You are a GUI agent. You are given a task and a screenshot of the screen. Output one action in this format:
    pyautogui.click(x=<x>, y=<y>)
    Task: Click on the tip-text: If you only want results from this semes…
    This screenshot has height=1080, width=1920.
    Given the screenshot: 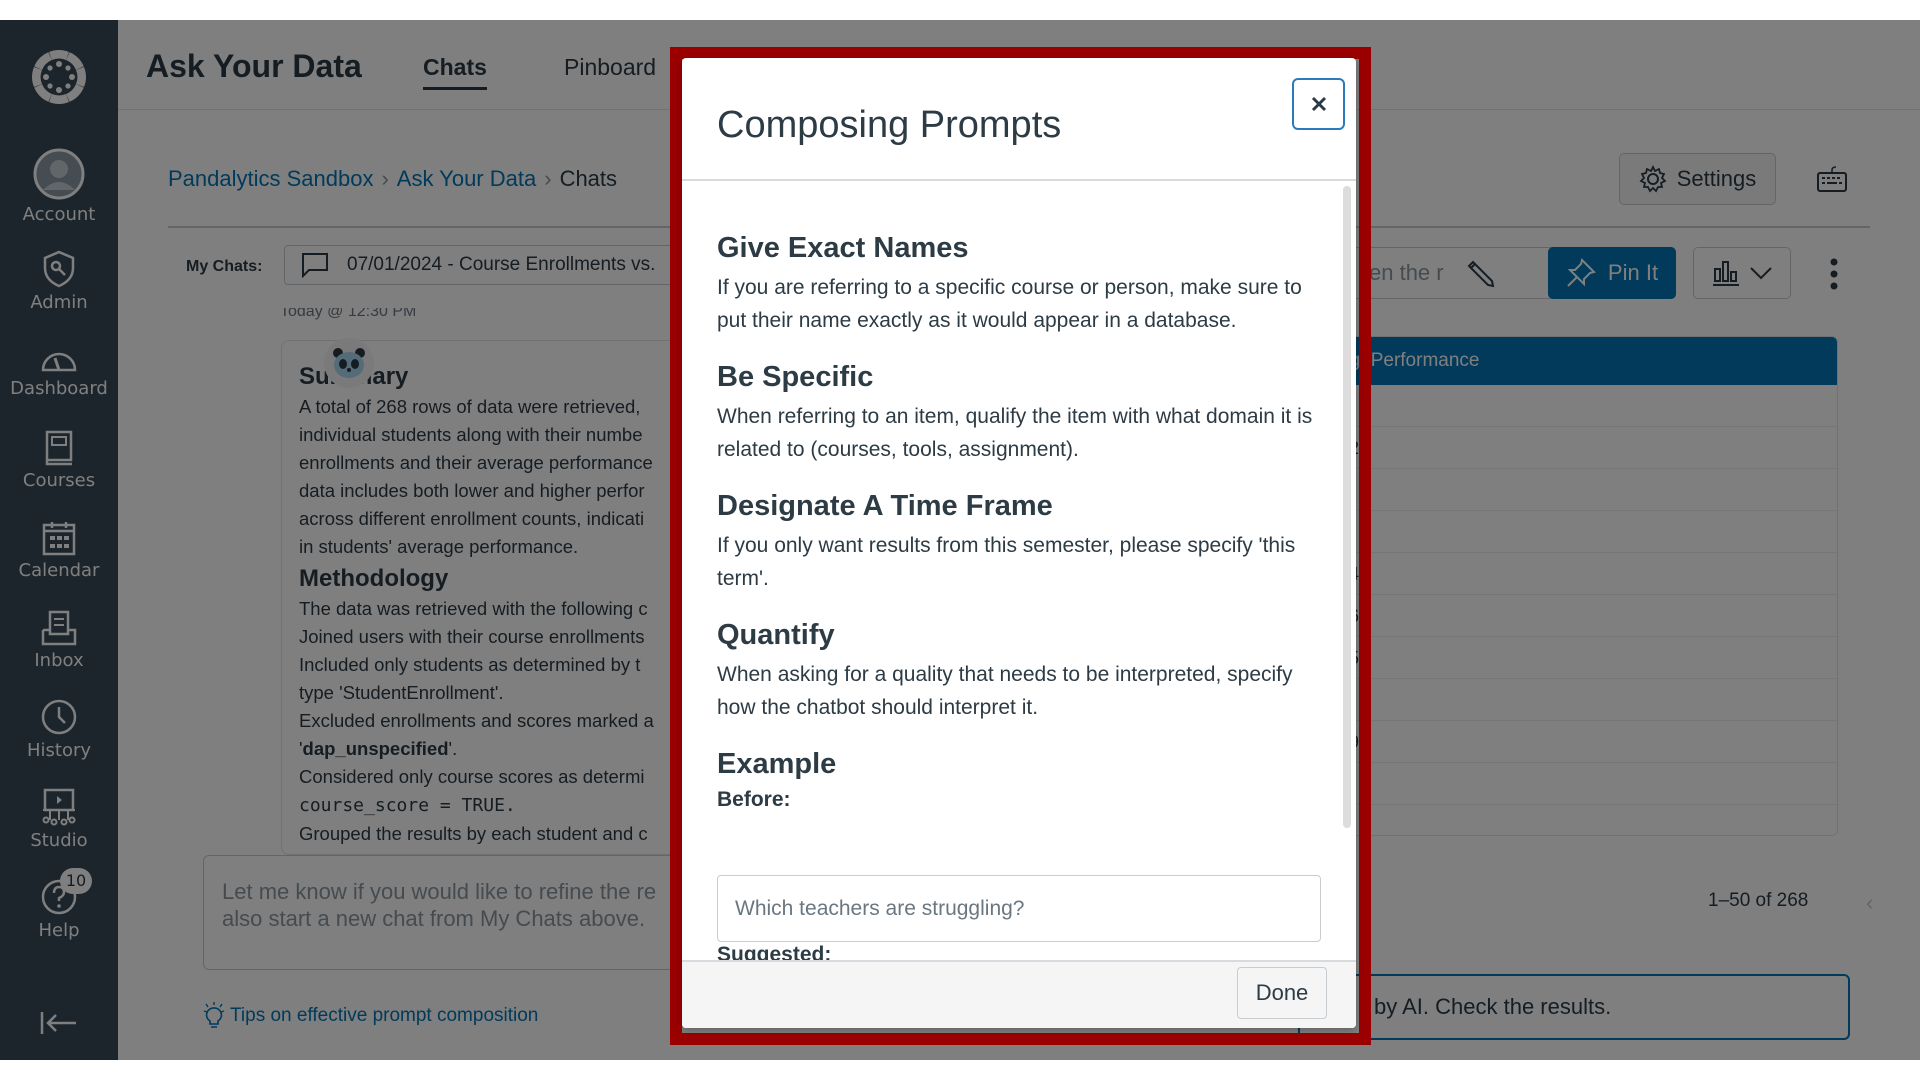 What is the action you would take?
    pyautogui.click(x=1006, y=562)
    